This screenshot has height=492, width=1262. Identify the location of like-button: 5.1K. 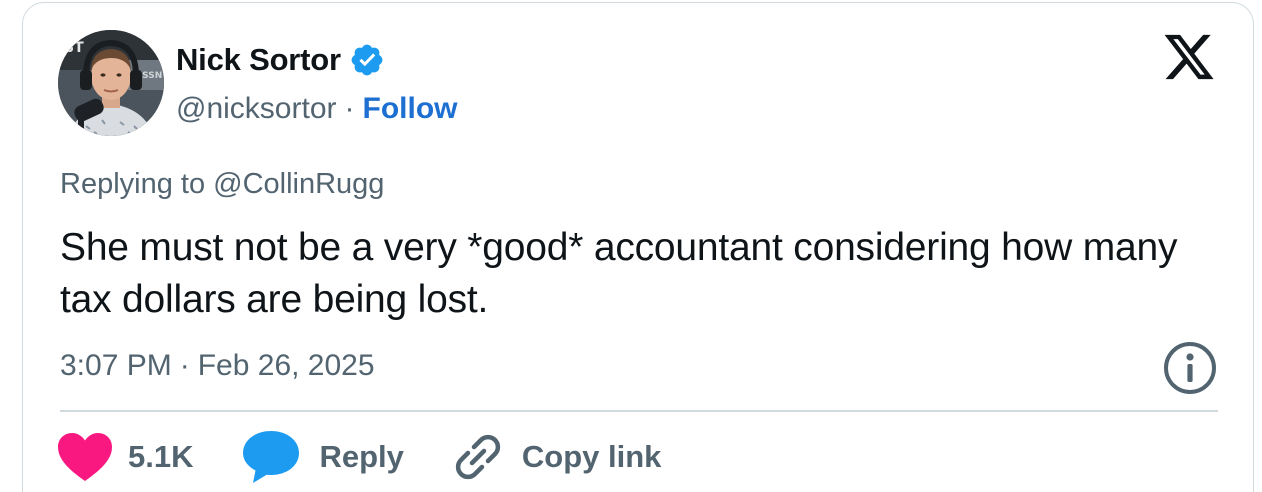
(124, 457).